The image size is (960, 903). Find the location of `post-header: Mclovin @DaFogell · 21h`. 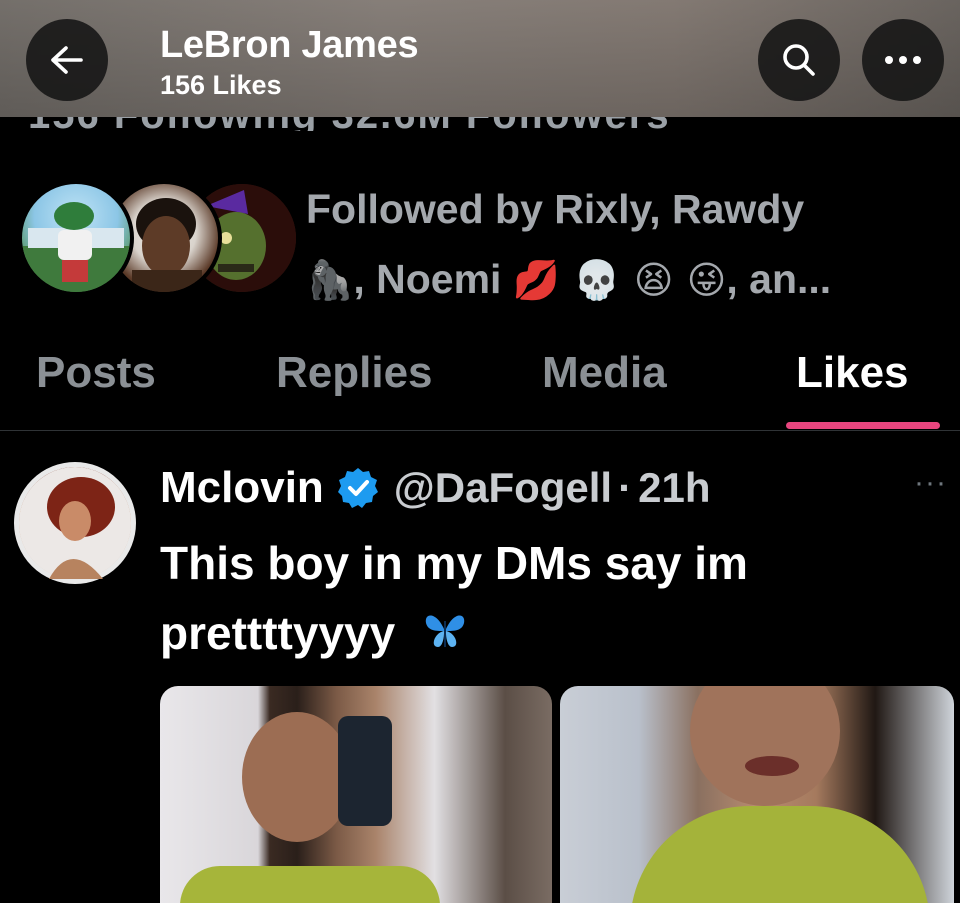

post-header: Mclovin @DaFogell · 21h is located at coordinates (435, 488).